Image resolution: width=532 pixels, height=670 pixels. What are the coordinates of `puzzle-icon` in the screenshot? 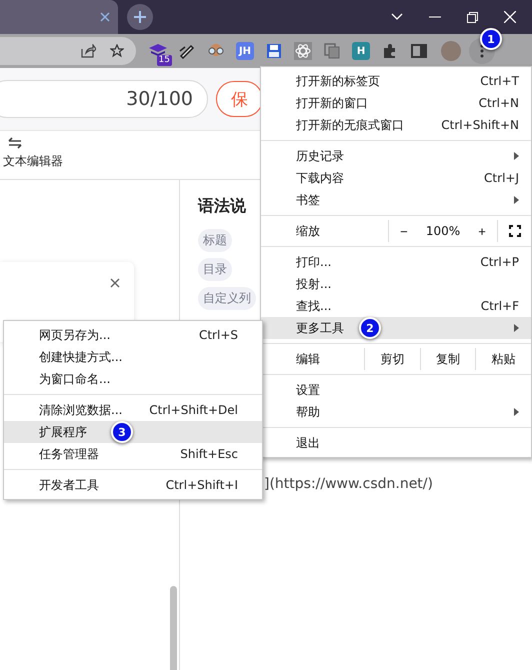 It's located at (390, 51).